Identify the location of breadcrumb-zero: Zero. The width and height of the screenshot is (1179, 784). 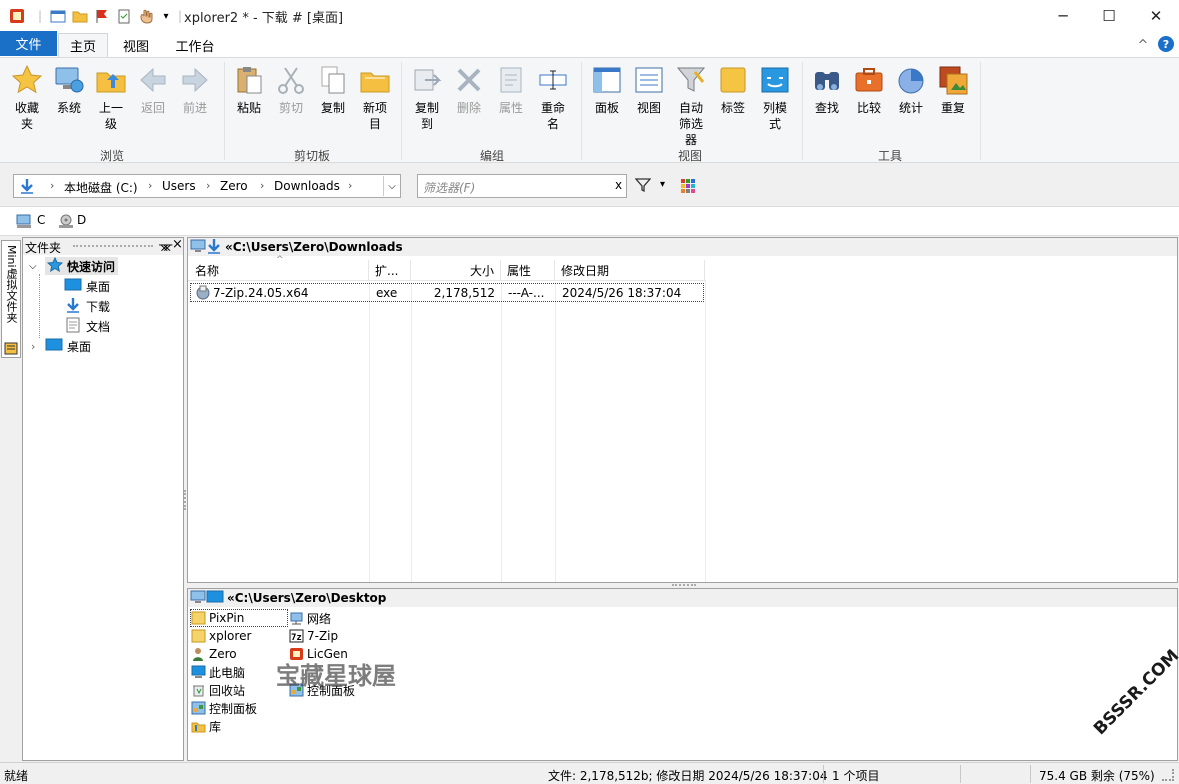
(234, 186).